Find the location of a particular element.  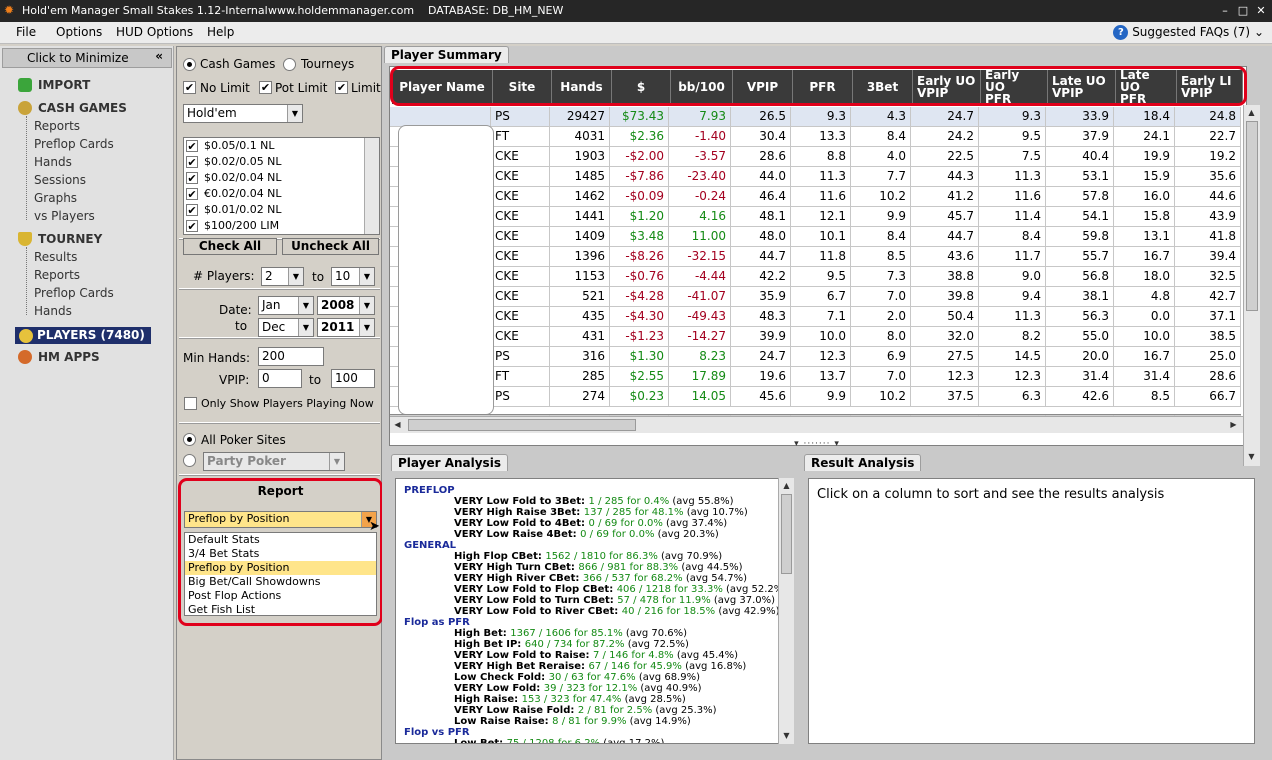

menu-file: File is located at coordinates (26, 32).